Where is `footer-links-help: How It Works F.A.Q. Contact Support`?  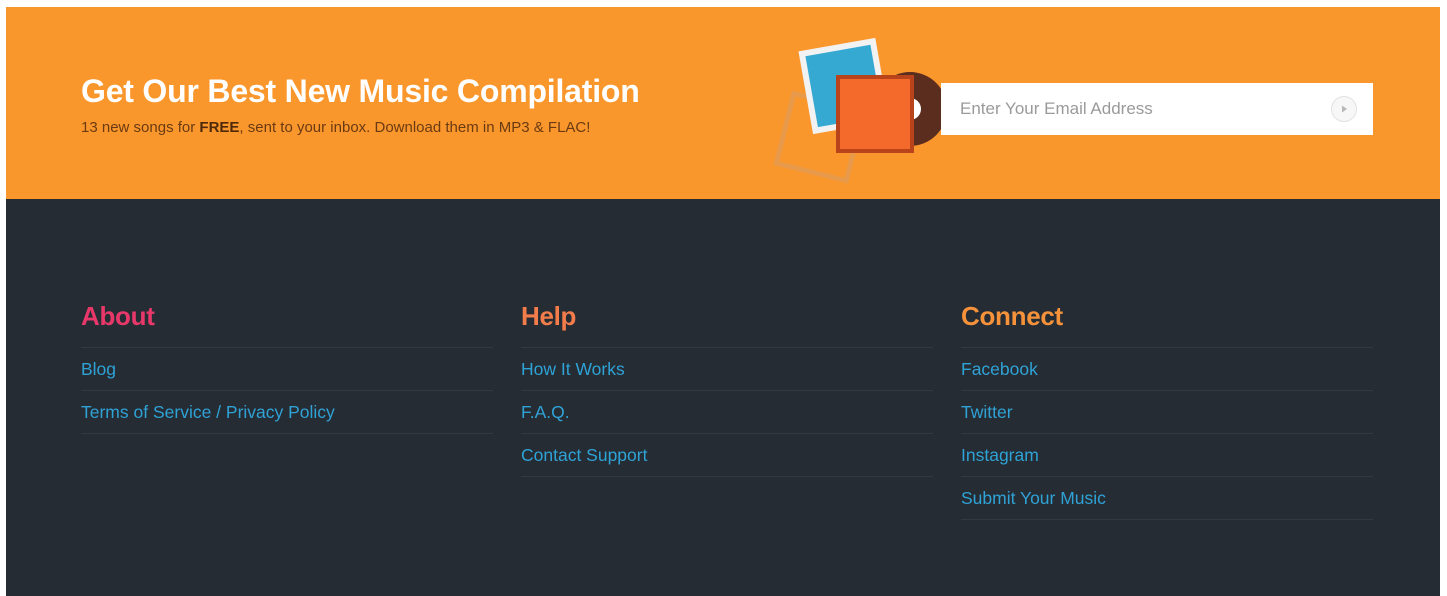
footer-links-help: How It Works F.A.Q. Contact Support is located at coordinates (727, 412).